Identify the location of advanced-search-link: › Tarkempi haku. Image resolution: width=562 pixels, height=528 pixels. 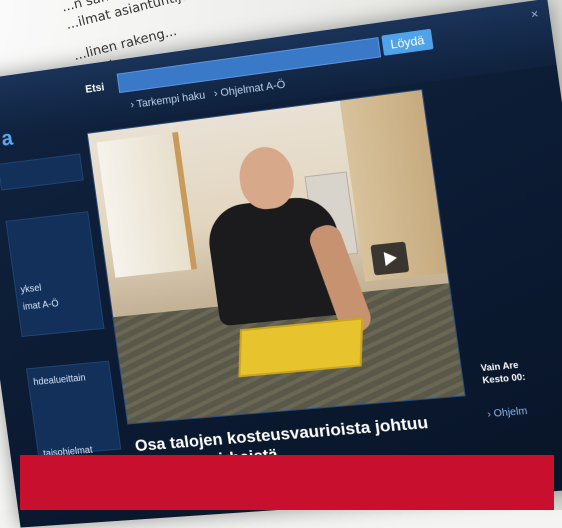
(168, 100).